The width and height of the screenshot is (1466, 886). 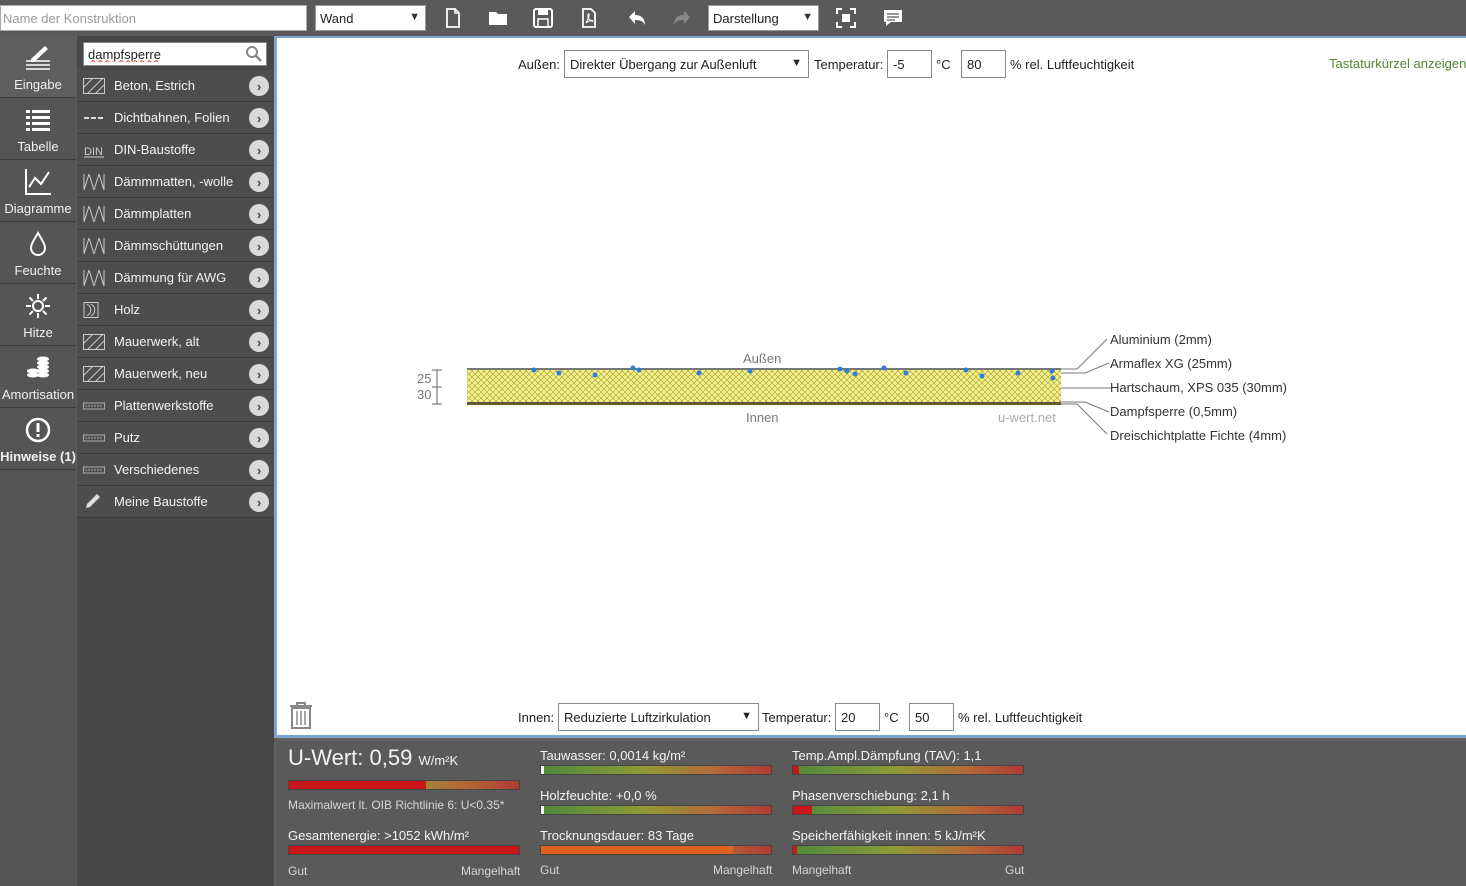 I want to click on undo-icon, so click(x=637, y=18).